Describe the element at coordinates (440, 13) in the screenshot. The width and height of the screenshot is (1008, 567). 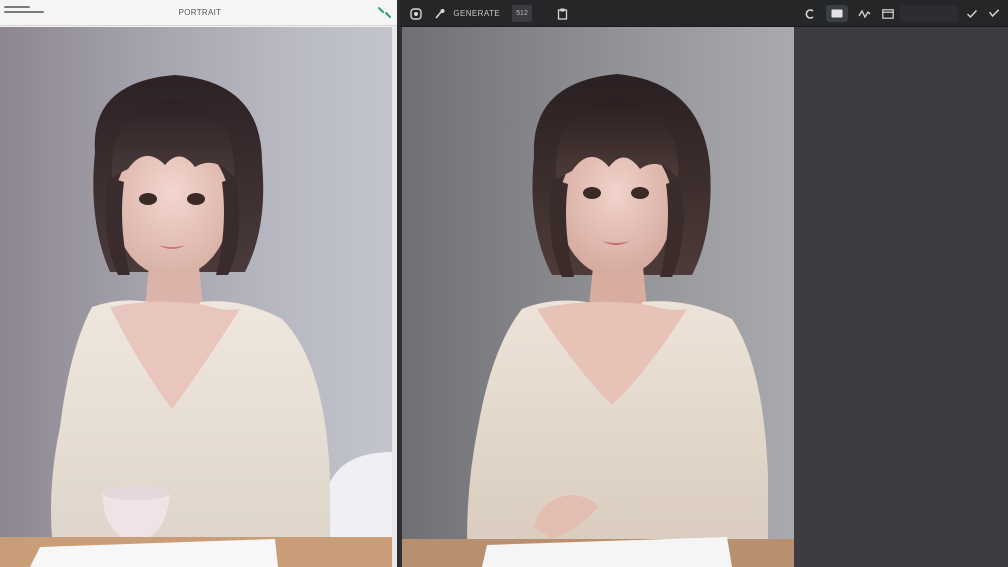
I see `brush-icon` at that location.